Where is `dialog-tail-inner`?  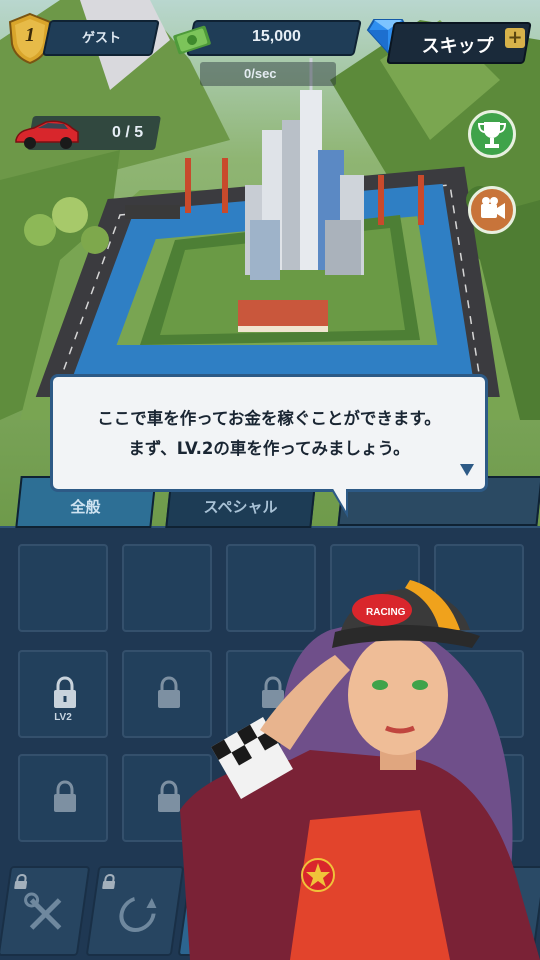
dialog-tail-inner is located at coordinates (339, 499).